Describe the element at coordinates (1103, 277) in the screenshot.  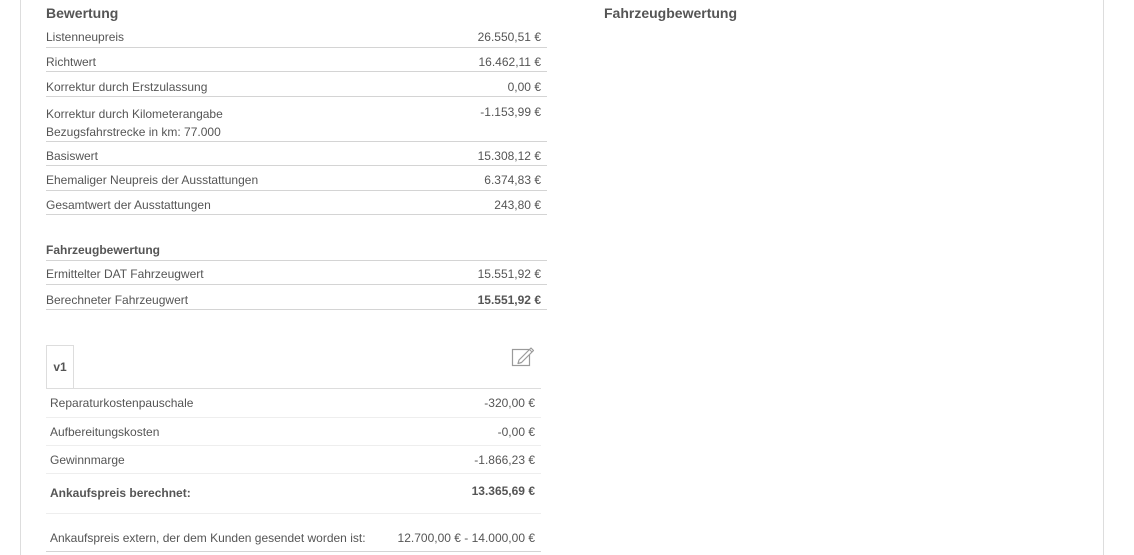
I see `panel-border-right` at that location.